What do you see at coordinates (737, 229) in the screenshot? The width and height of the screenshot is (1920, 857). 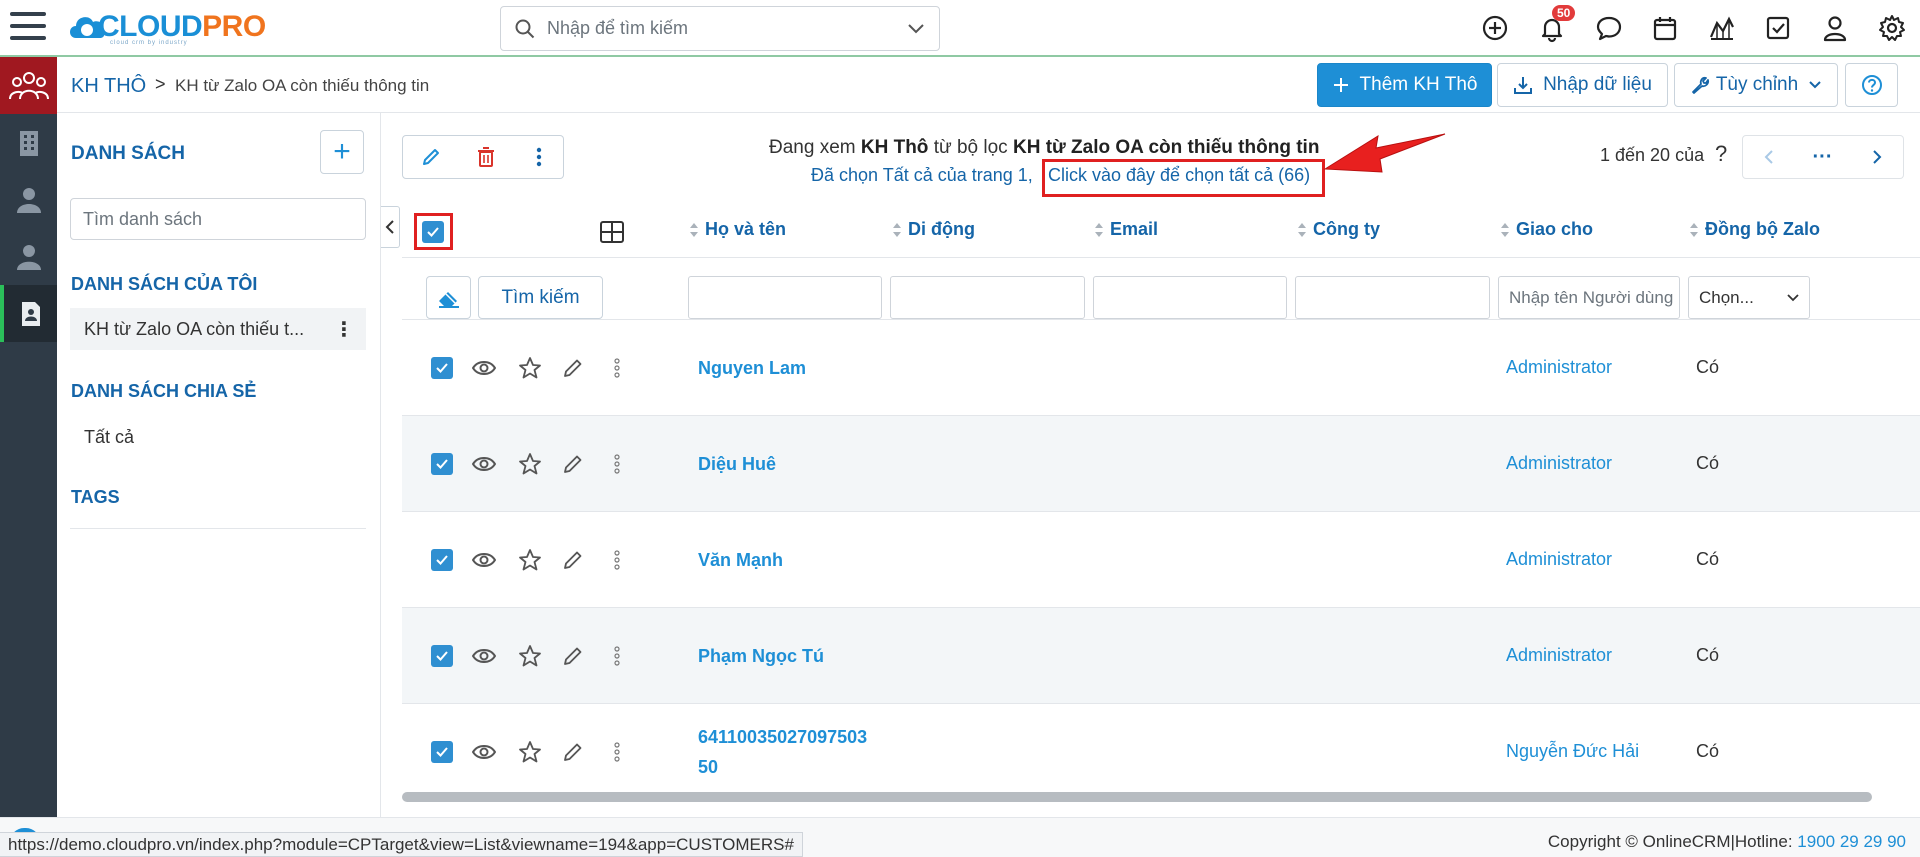 I see `column-header-name: Họ và tên` at bounding box center [737, 229].